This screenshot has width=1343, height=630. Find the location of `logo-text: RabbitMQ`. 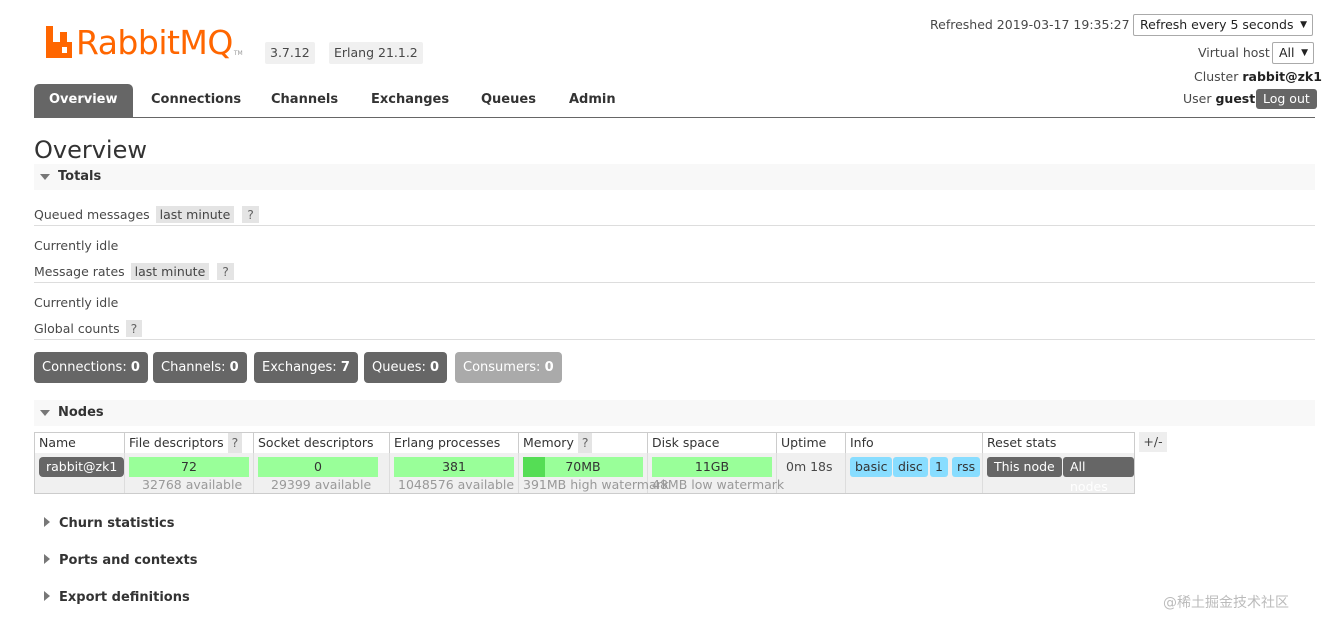

logo-text: RabbitMQ is located at coordinates (154, 42).